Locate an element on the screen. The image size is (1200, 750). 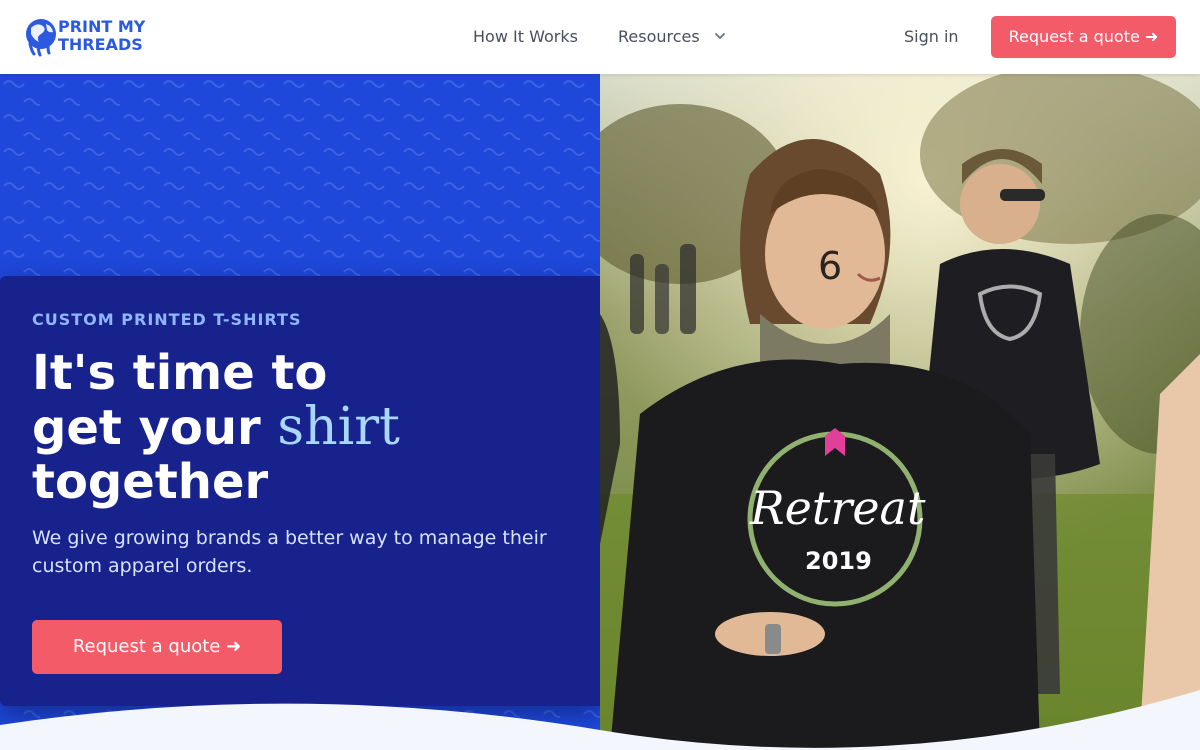
nav-resources-label: Resources is located at coordinates (659, 36).